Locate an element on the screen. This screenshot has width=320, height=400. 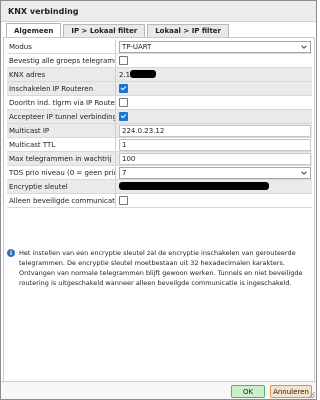
dialog-footer: OK Annuleren is located at coordinates (158, 390).